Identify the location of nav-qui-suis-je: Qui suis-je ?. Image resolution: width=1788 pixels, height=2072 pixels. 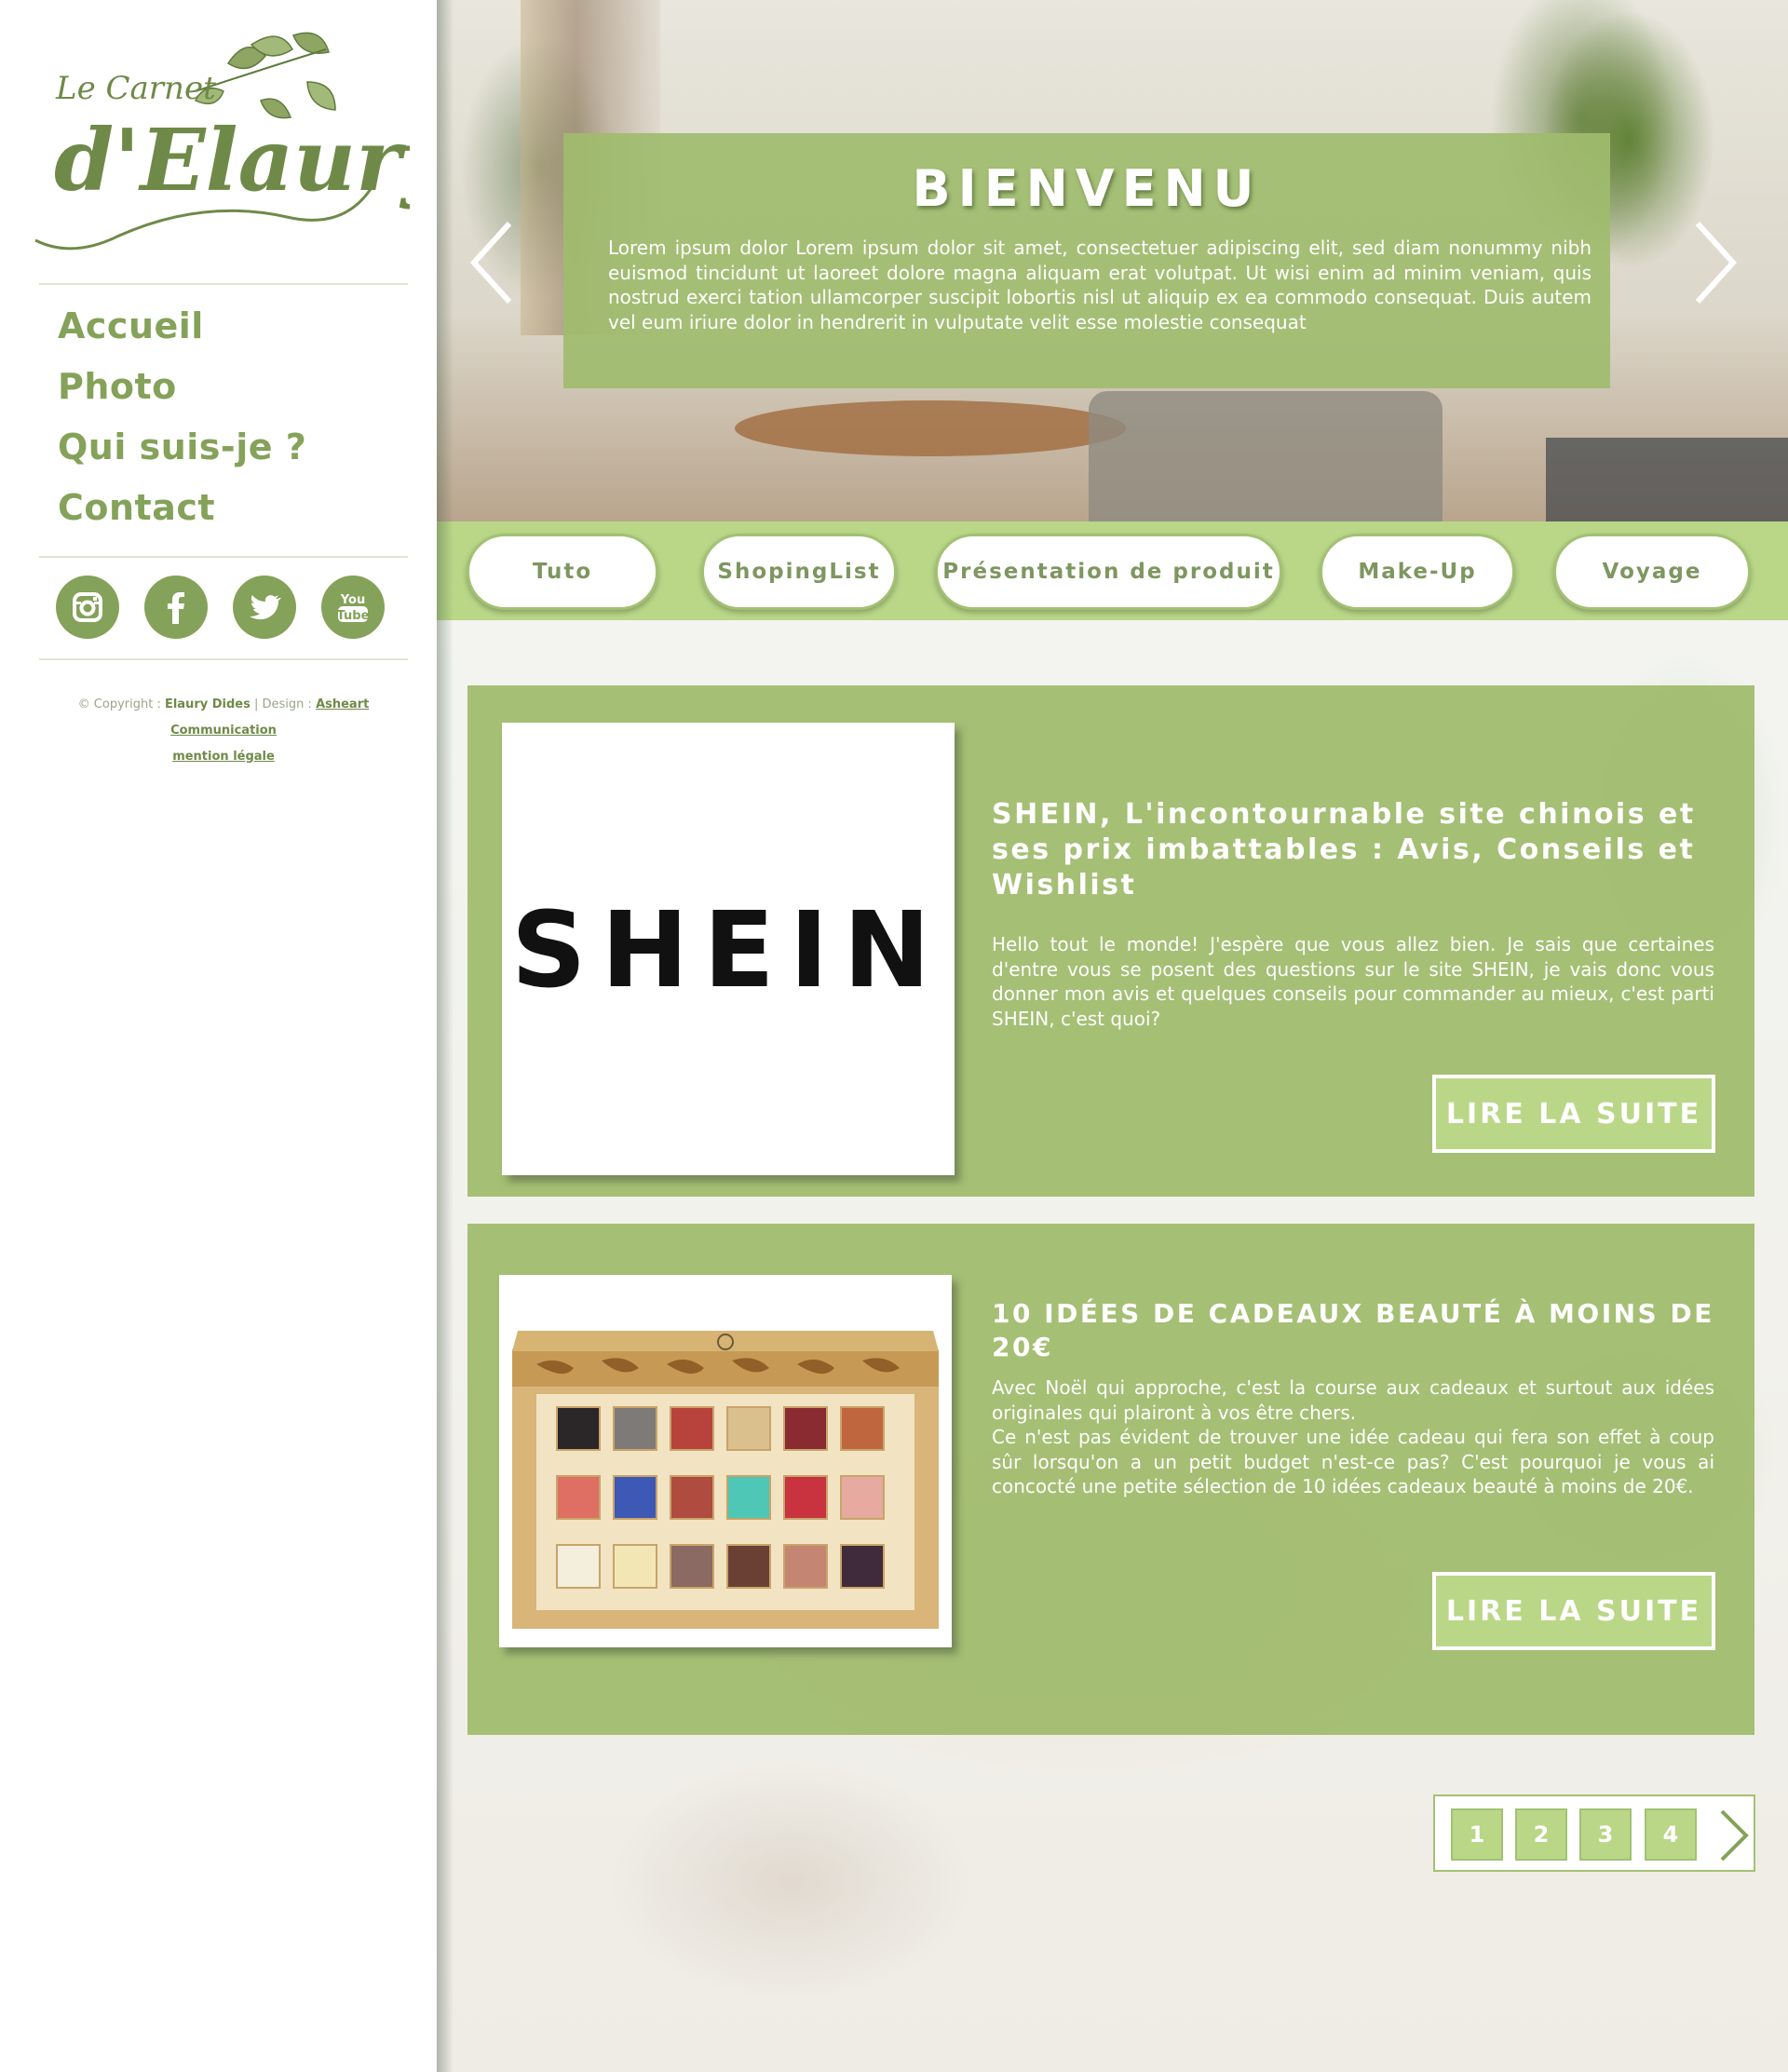
(182, 447).